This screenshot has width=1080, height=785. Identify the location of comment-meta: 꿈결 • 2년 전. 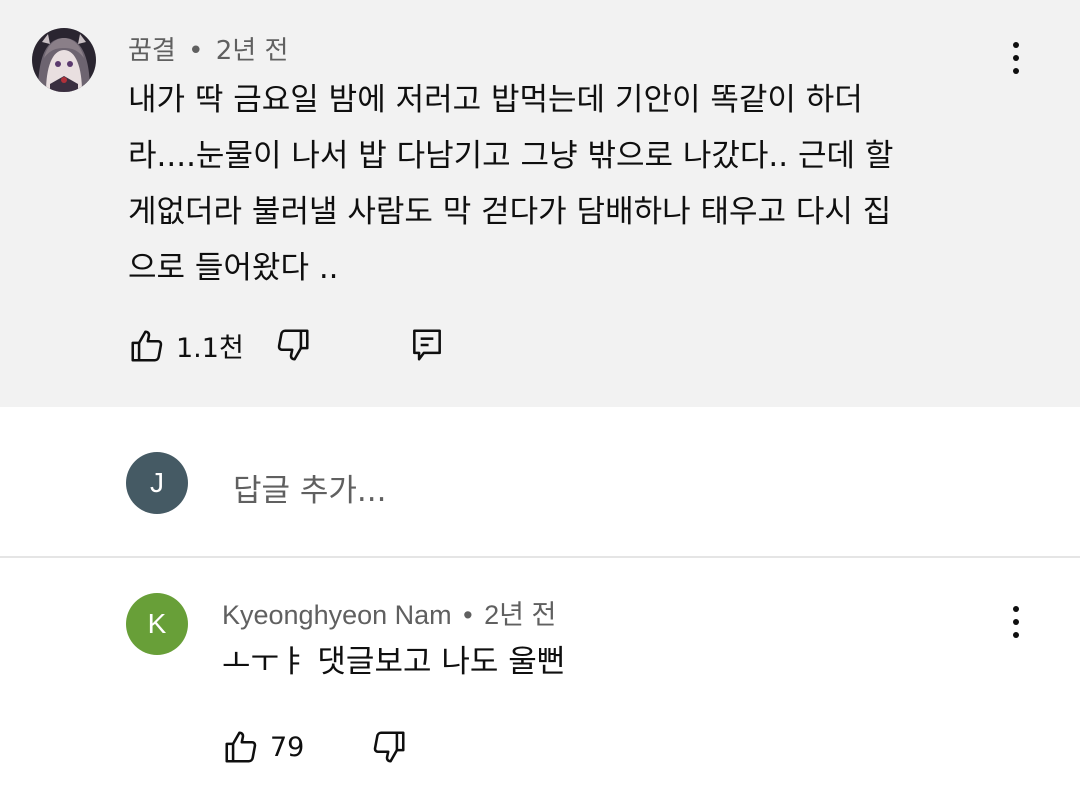
(208, 48).